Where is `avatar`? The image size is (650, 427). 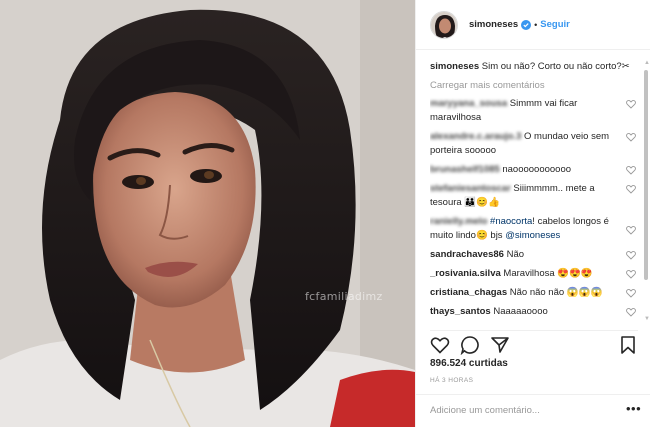 avatar is located at coordinates (444, 24).